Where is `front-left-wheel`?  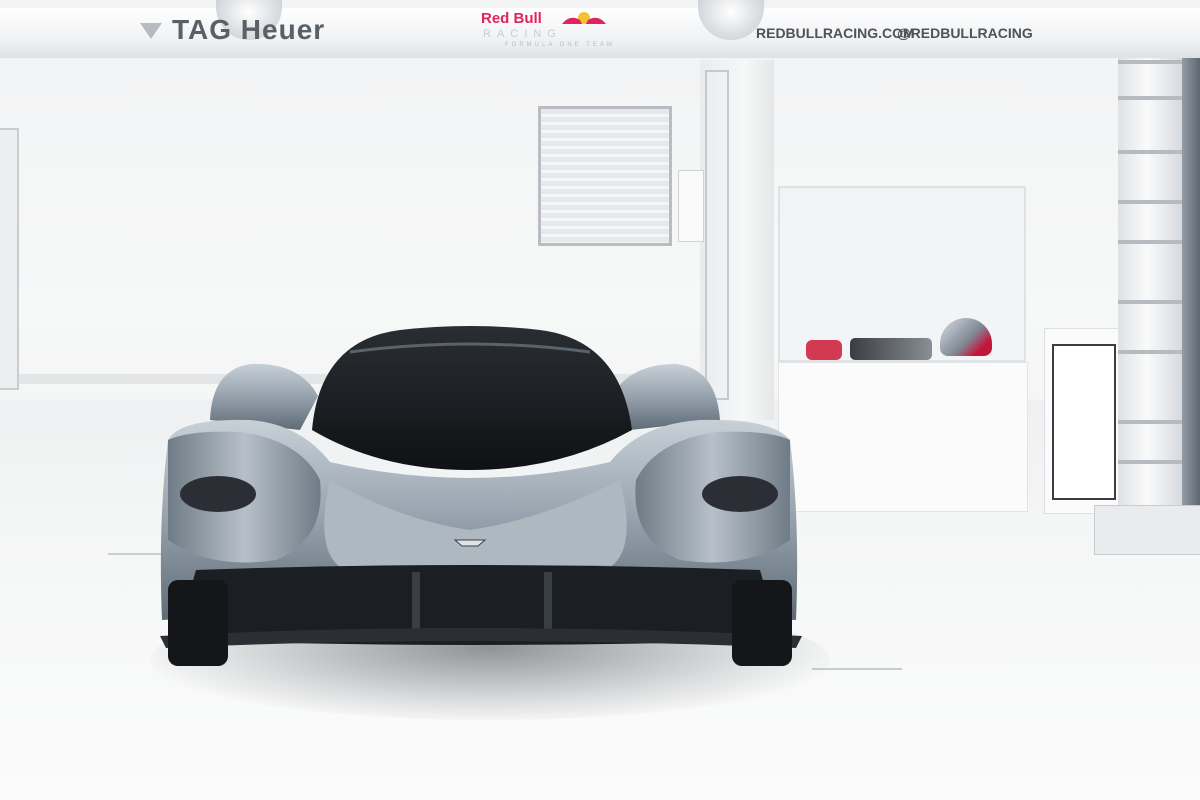
front-left-wheel is located at coordinates (198, 623).